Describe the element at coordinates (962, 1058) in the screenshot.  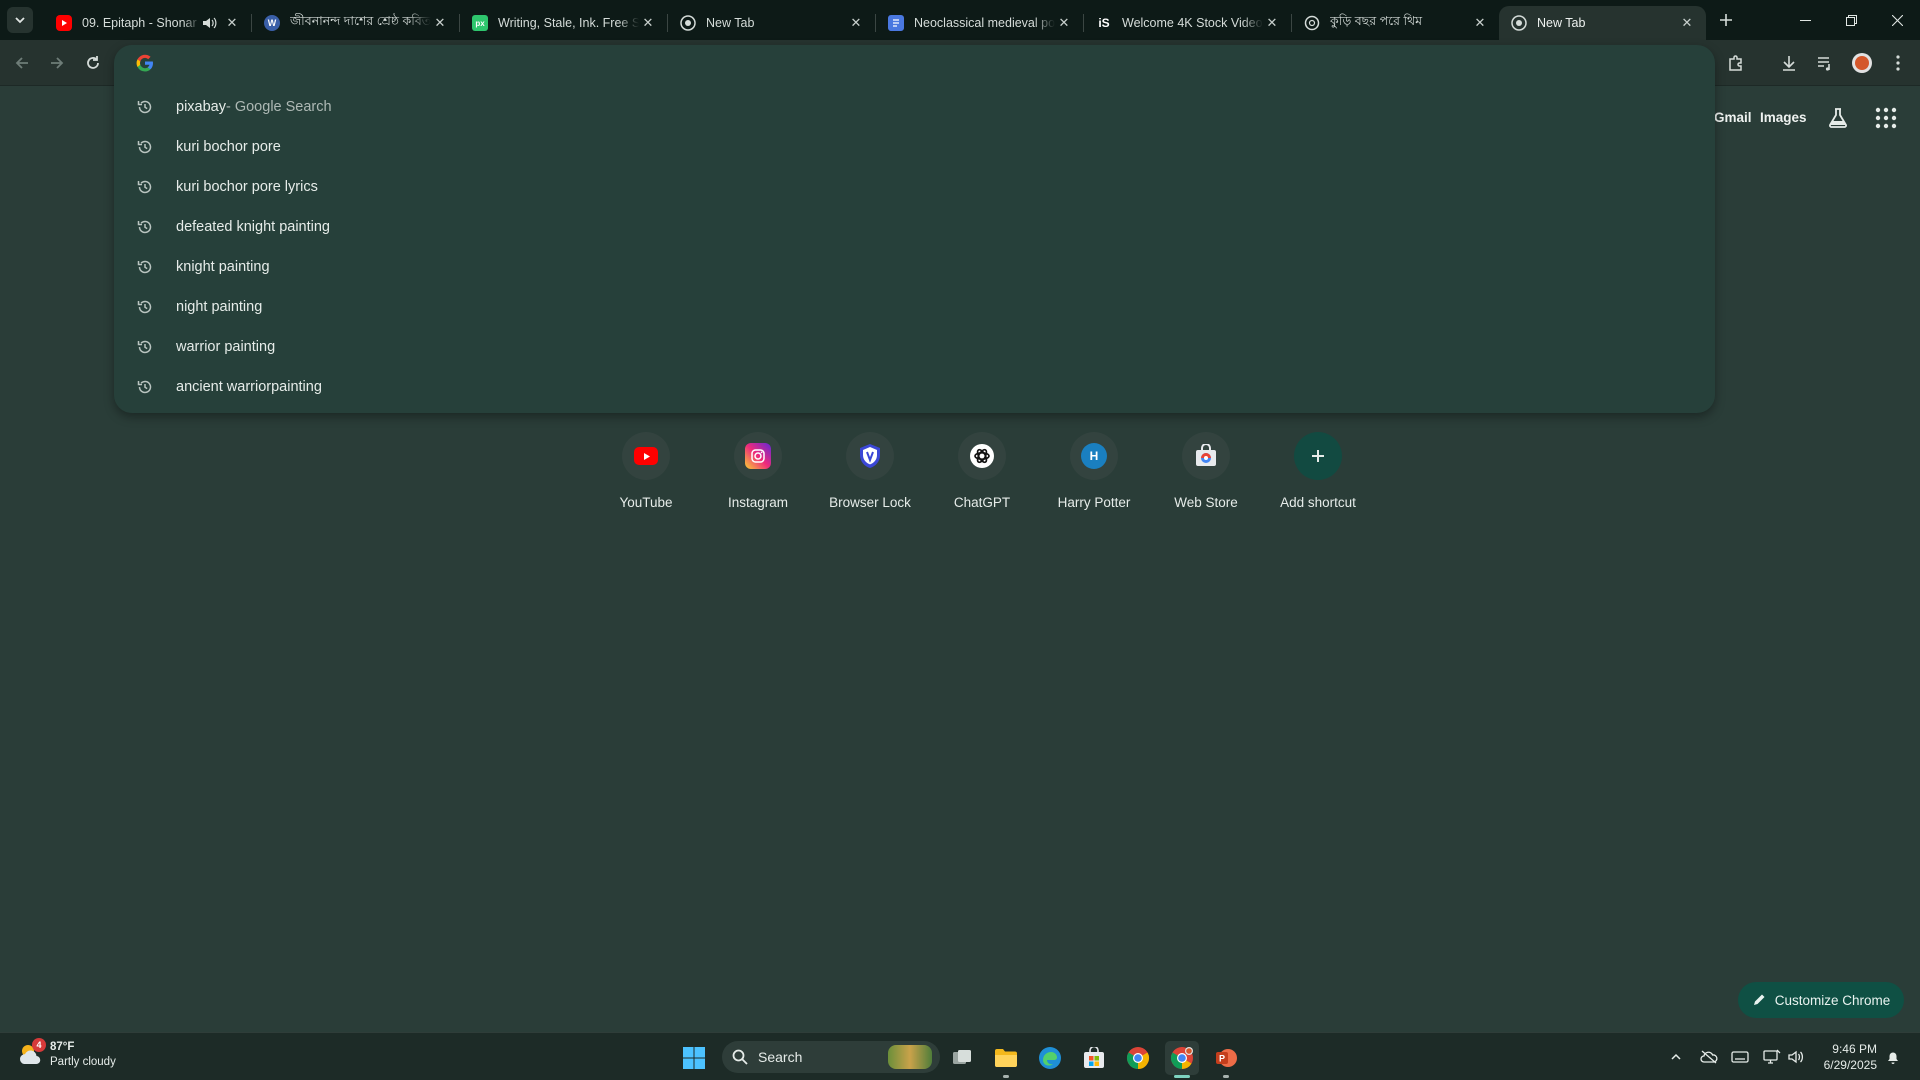
I see `task-view-button` at that location.